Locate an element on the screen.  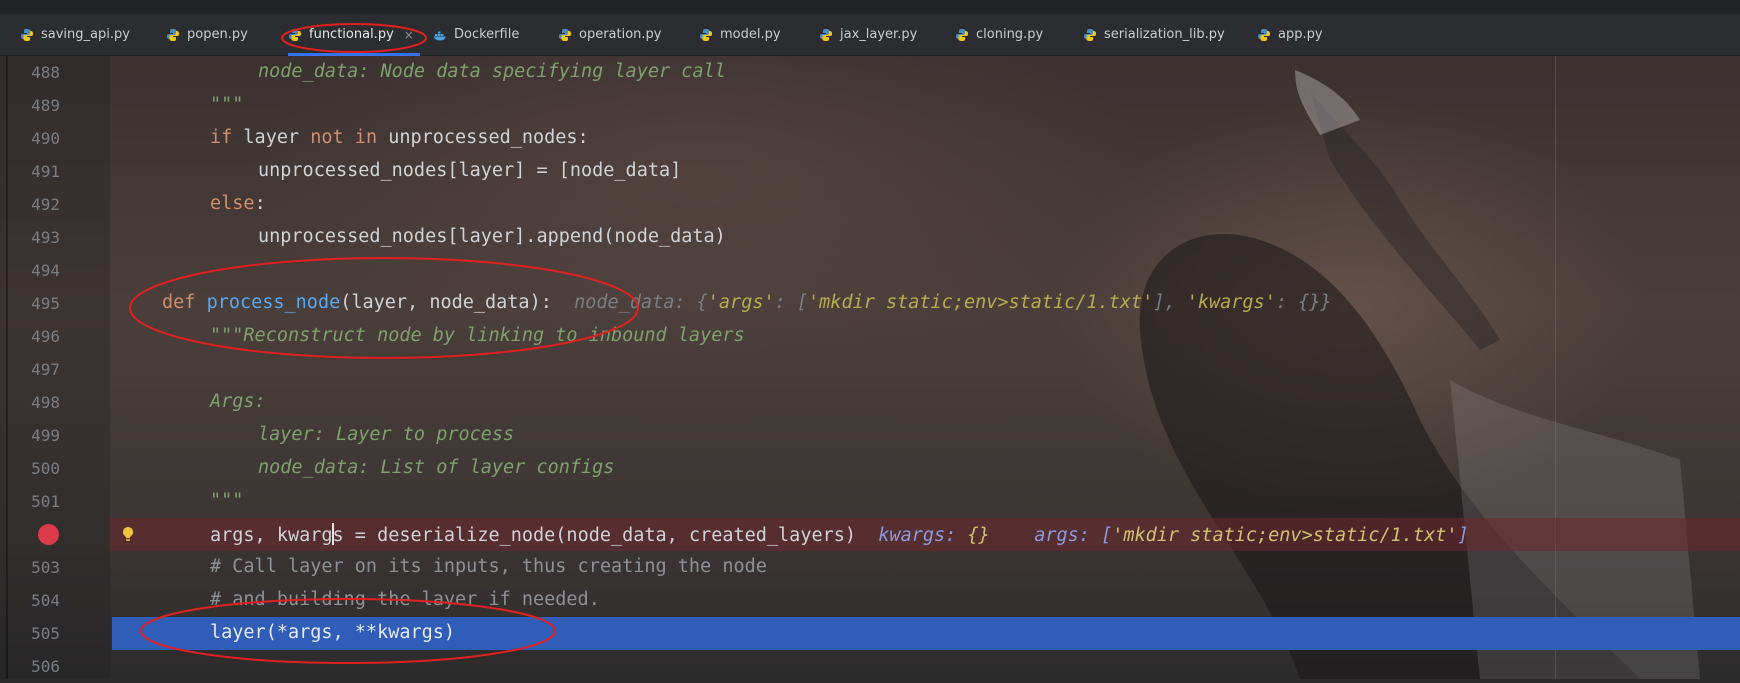
hint-token: node_data: { is located at coordinates (641, 302).